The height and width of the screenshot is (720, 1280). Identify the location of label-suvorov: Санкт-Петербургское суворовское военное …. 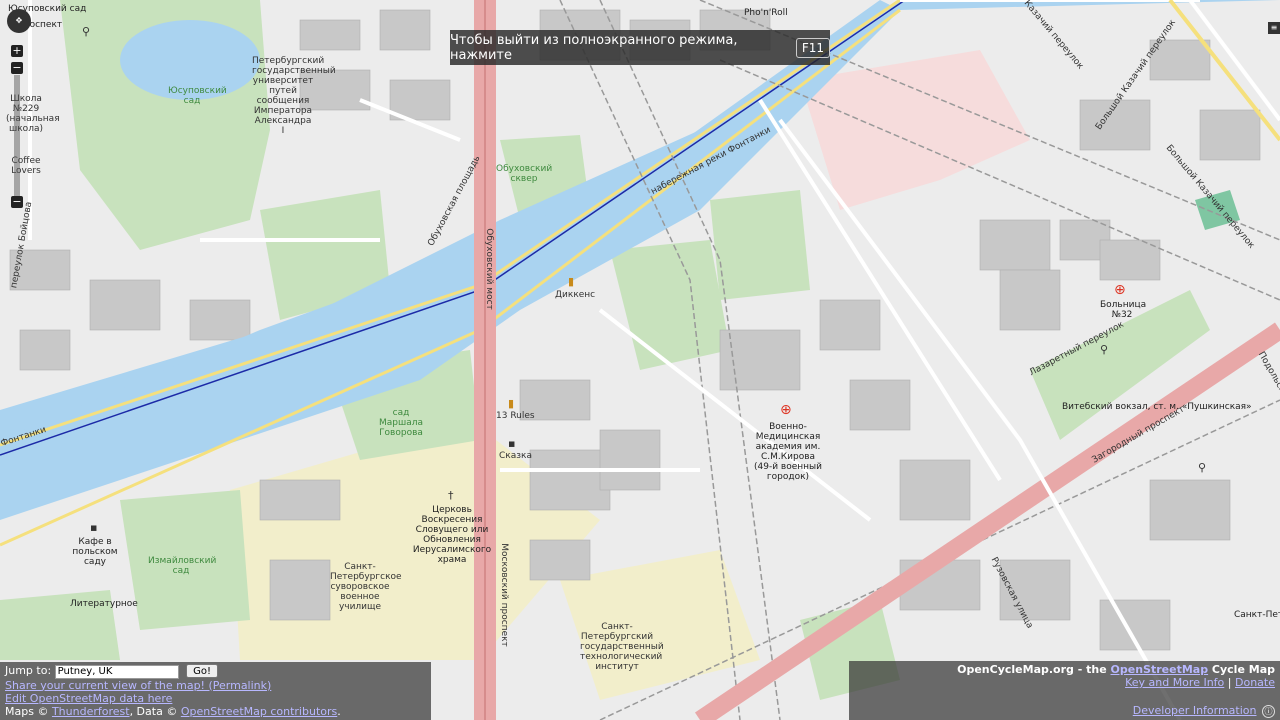
(366, 587).